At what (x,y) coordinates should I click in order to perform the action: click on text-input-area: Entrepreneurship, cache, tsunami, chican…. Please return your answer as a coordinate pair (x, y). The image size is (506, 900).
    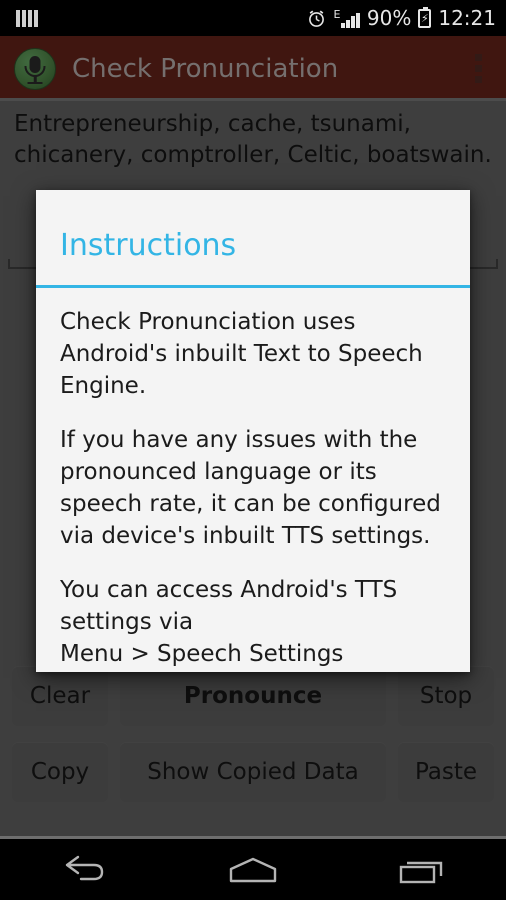
    Looking at the image, I should click on (253, 140).